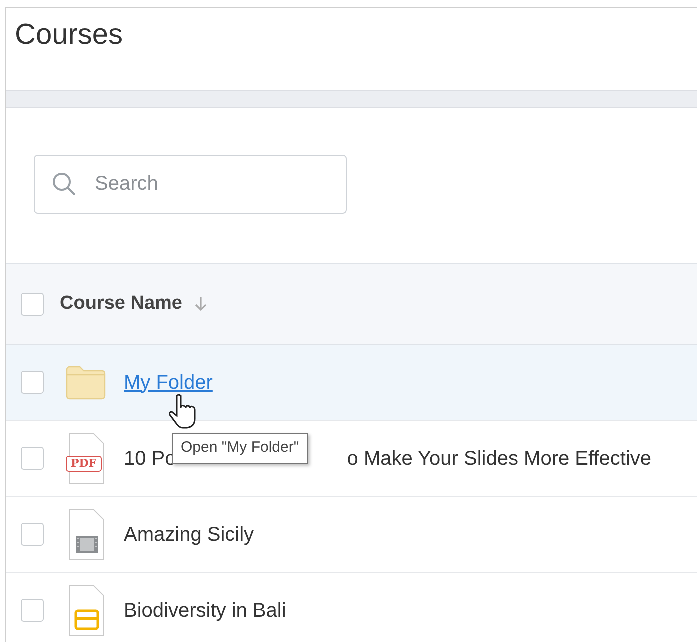 Image resolution: width=697 pixels, height=642 pixels. What do you see at coordinates (205, 611) in the screenshot?
I see `course-title: Biodiversity in Bali` at bounding box center [205, 611].